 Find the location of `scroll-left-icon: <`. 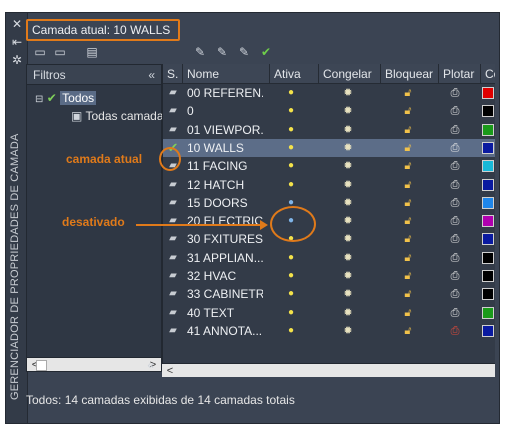

scroll-left-icon: < is located at coordinates (170, 371).